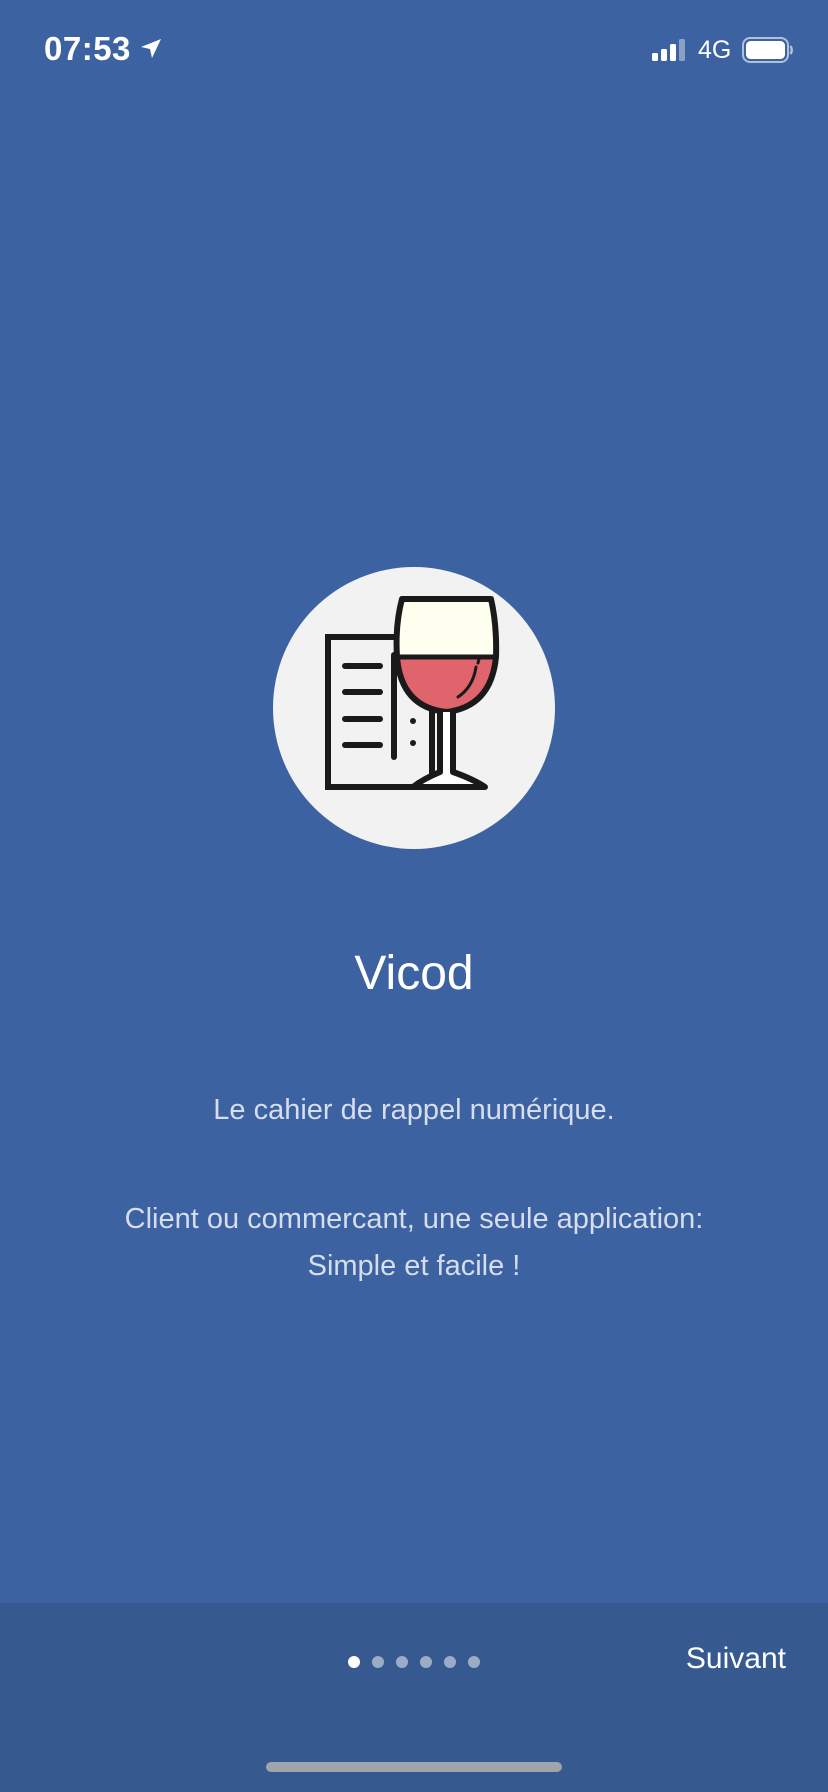 The height and width of the screenshot is (1792, 828). Describe the element at coordinates (412, 693) in the screenshot. I see `menu-wine-glass-icon` at that location.